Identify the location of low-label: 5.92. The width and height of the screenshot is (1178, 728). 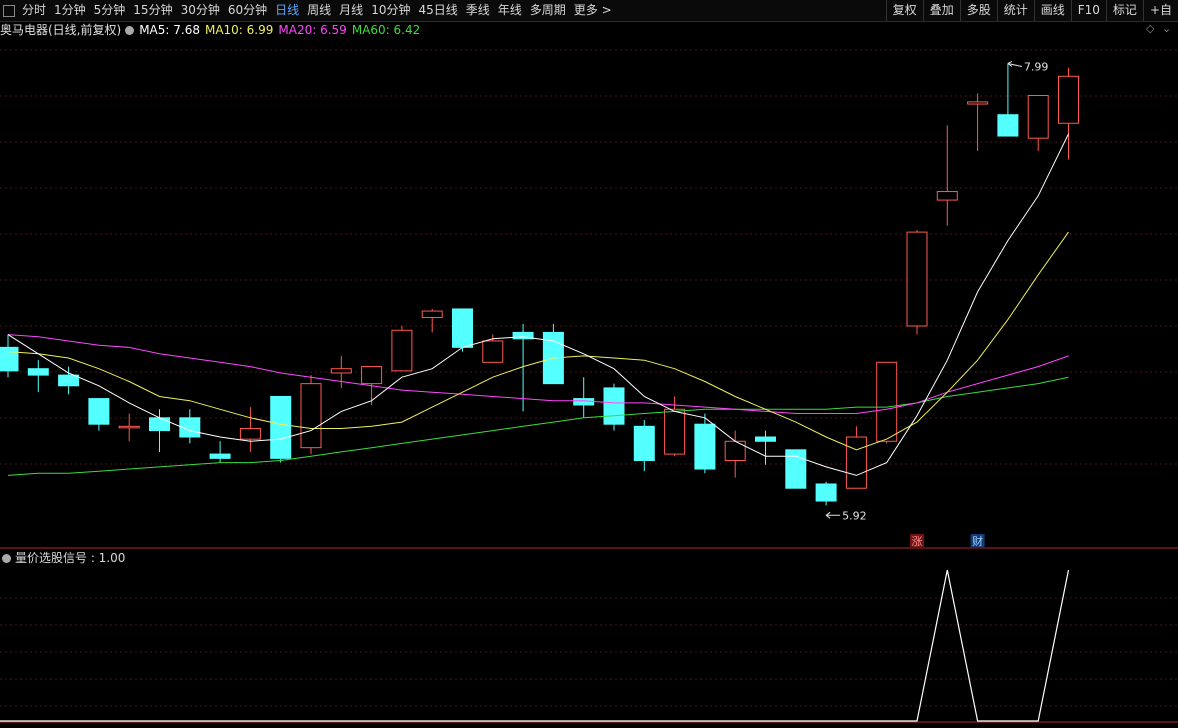
(854, 515).